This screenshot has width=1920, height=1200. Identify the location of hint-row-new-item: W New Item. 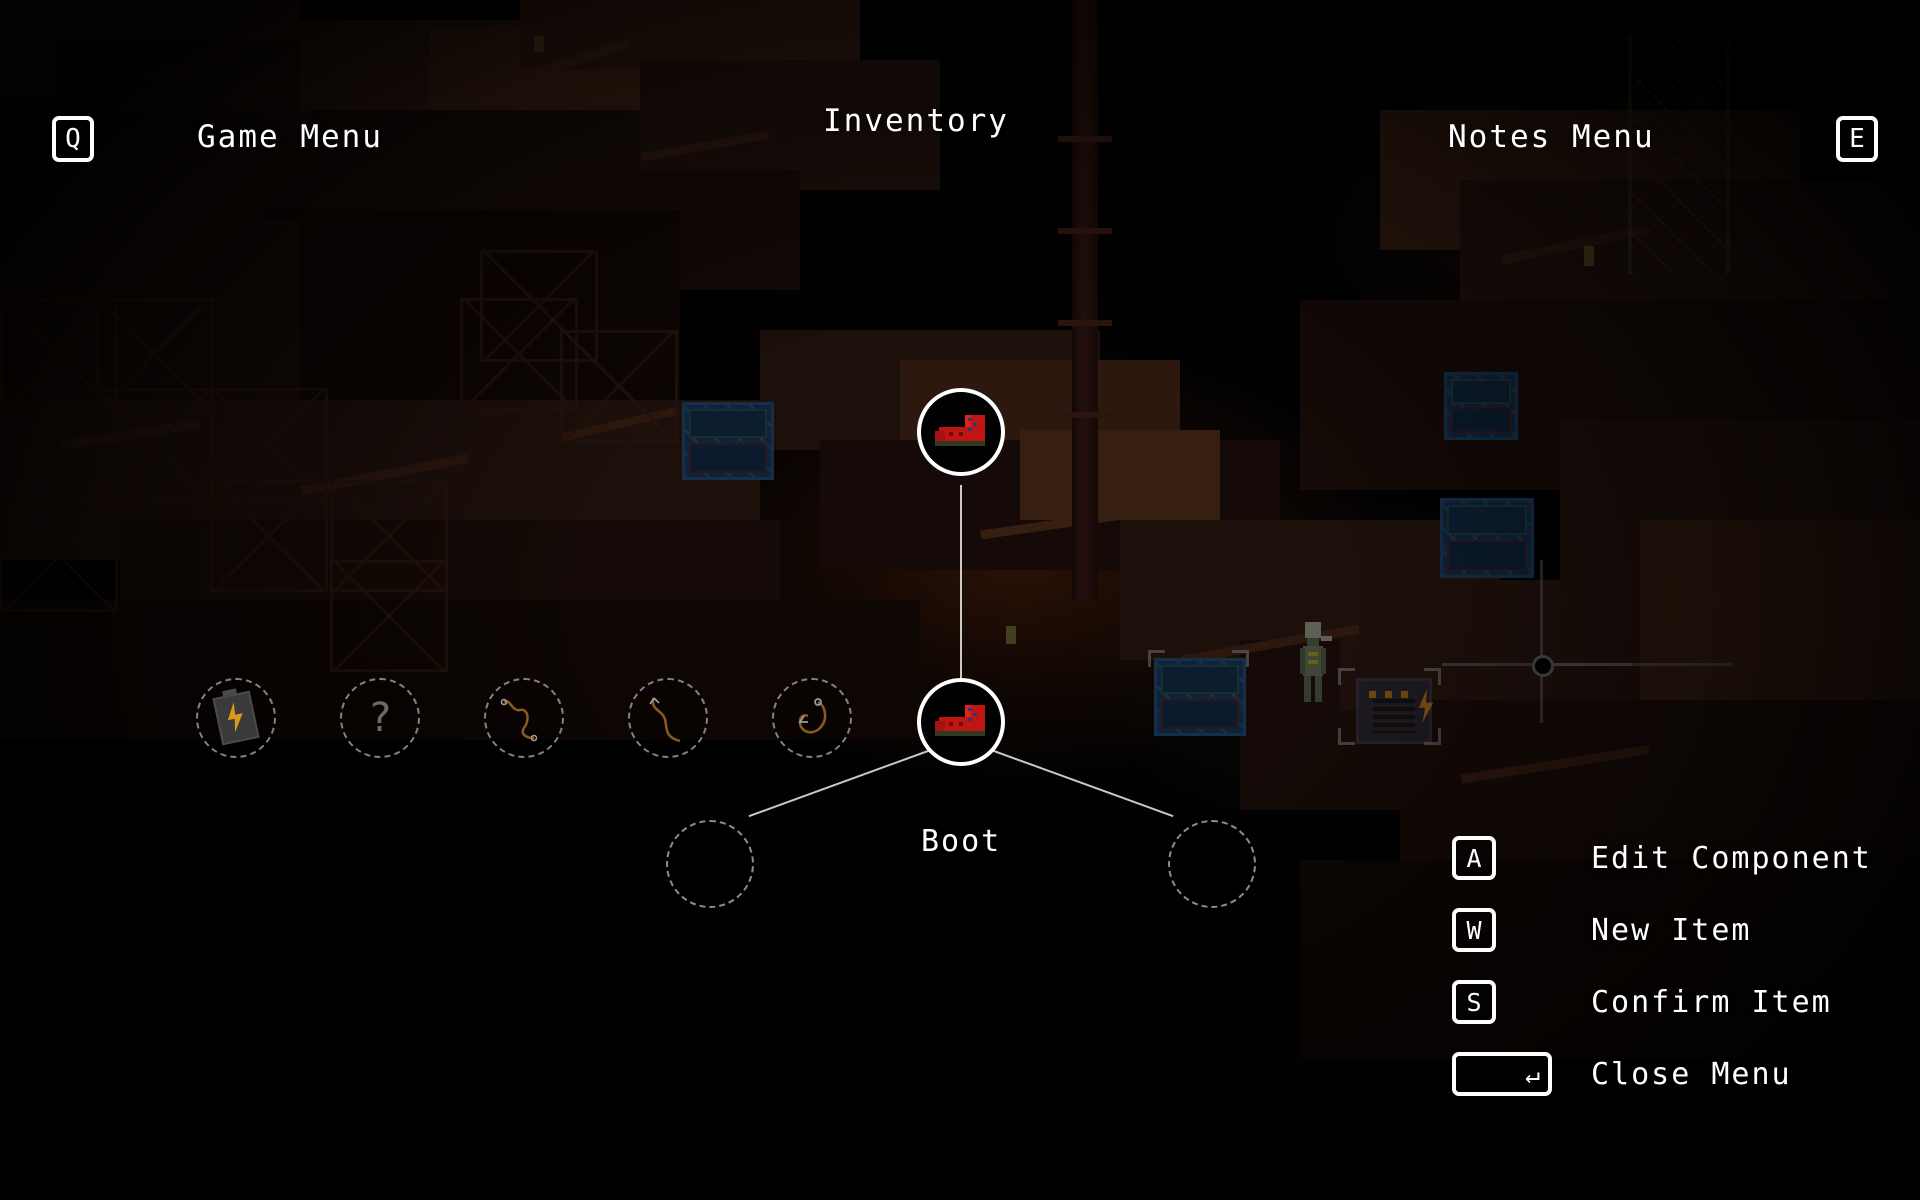
(1602, 930).